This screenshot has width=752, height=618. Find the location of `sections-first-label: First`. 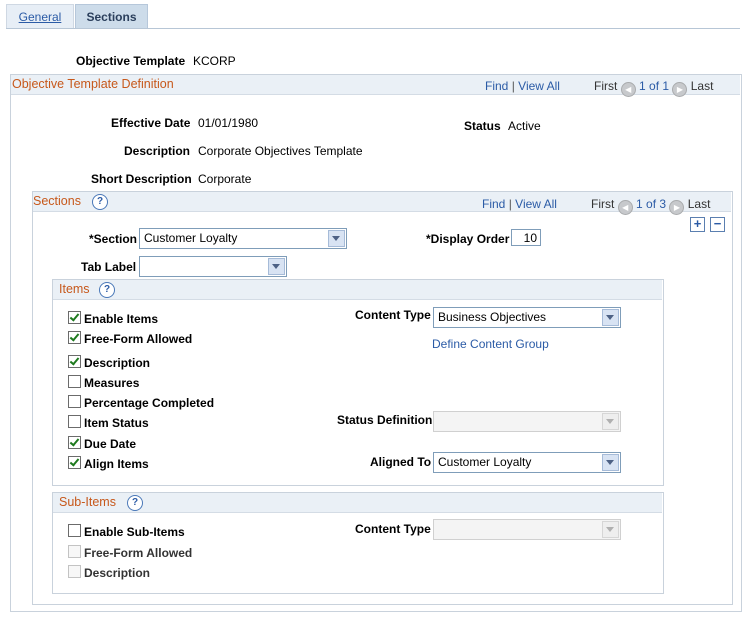

sections-first-label: First is located at coordinates (603, 204).